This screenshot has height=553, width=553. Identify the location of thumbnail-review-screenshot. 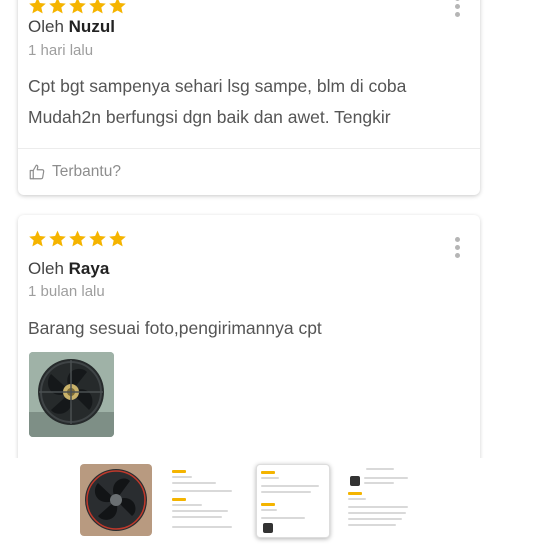
(204, 500).